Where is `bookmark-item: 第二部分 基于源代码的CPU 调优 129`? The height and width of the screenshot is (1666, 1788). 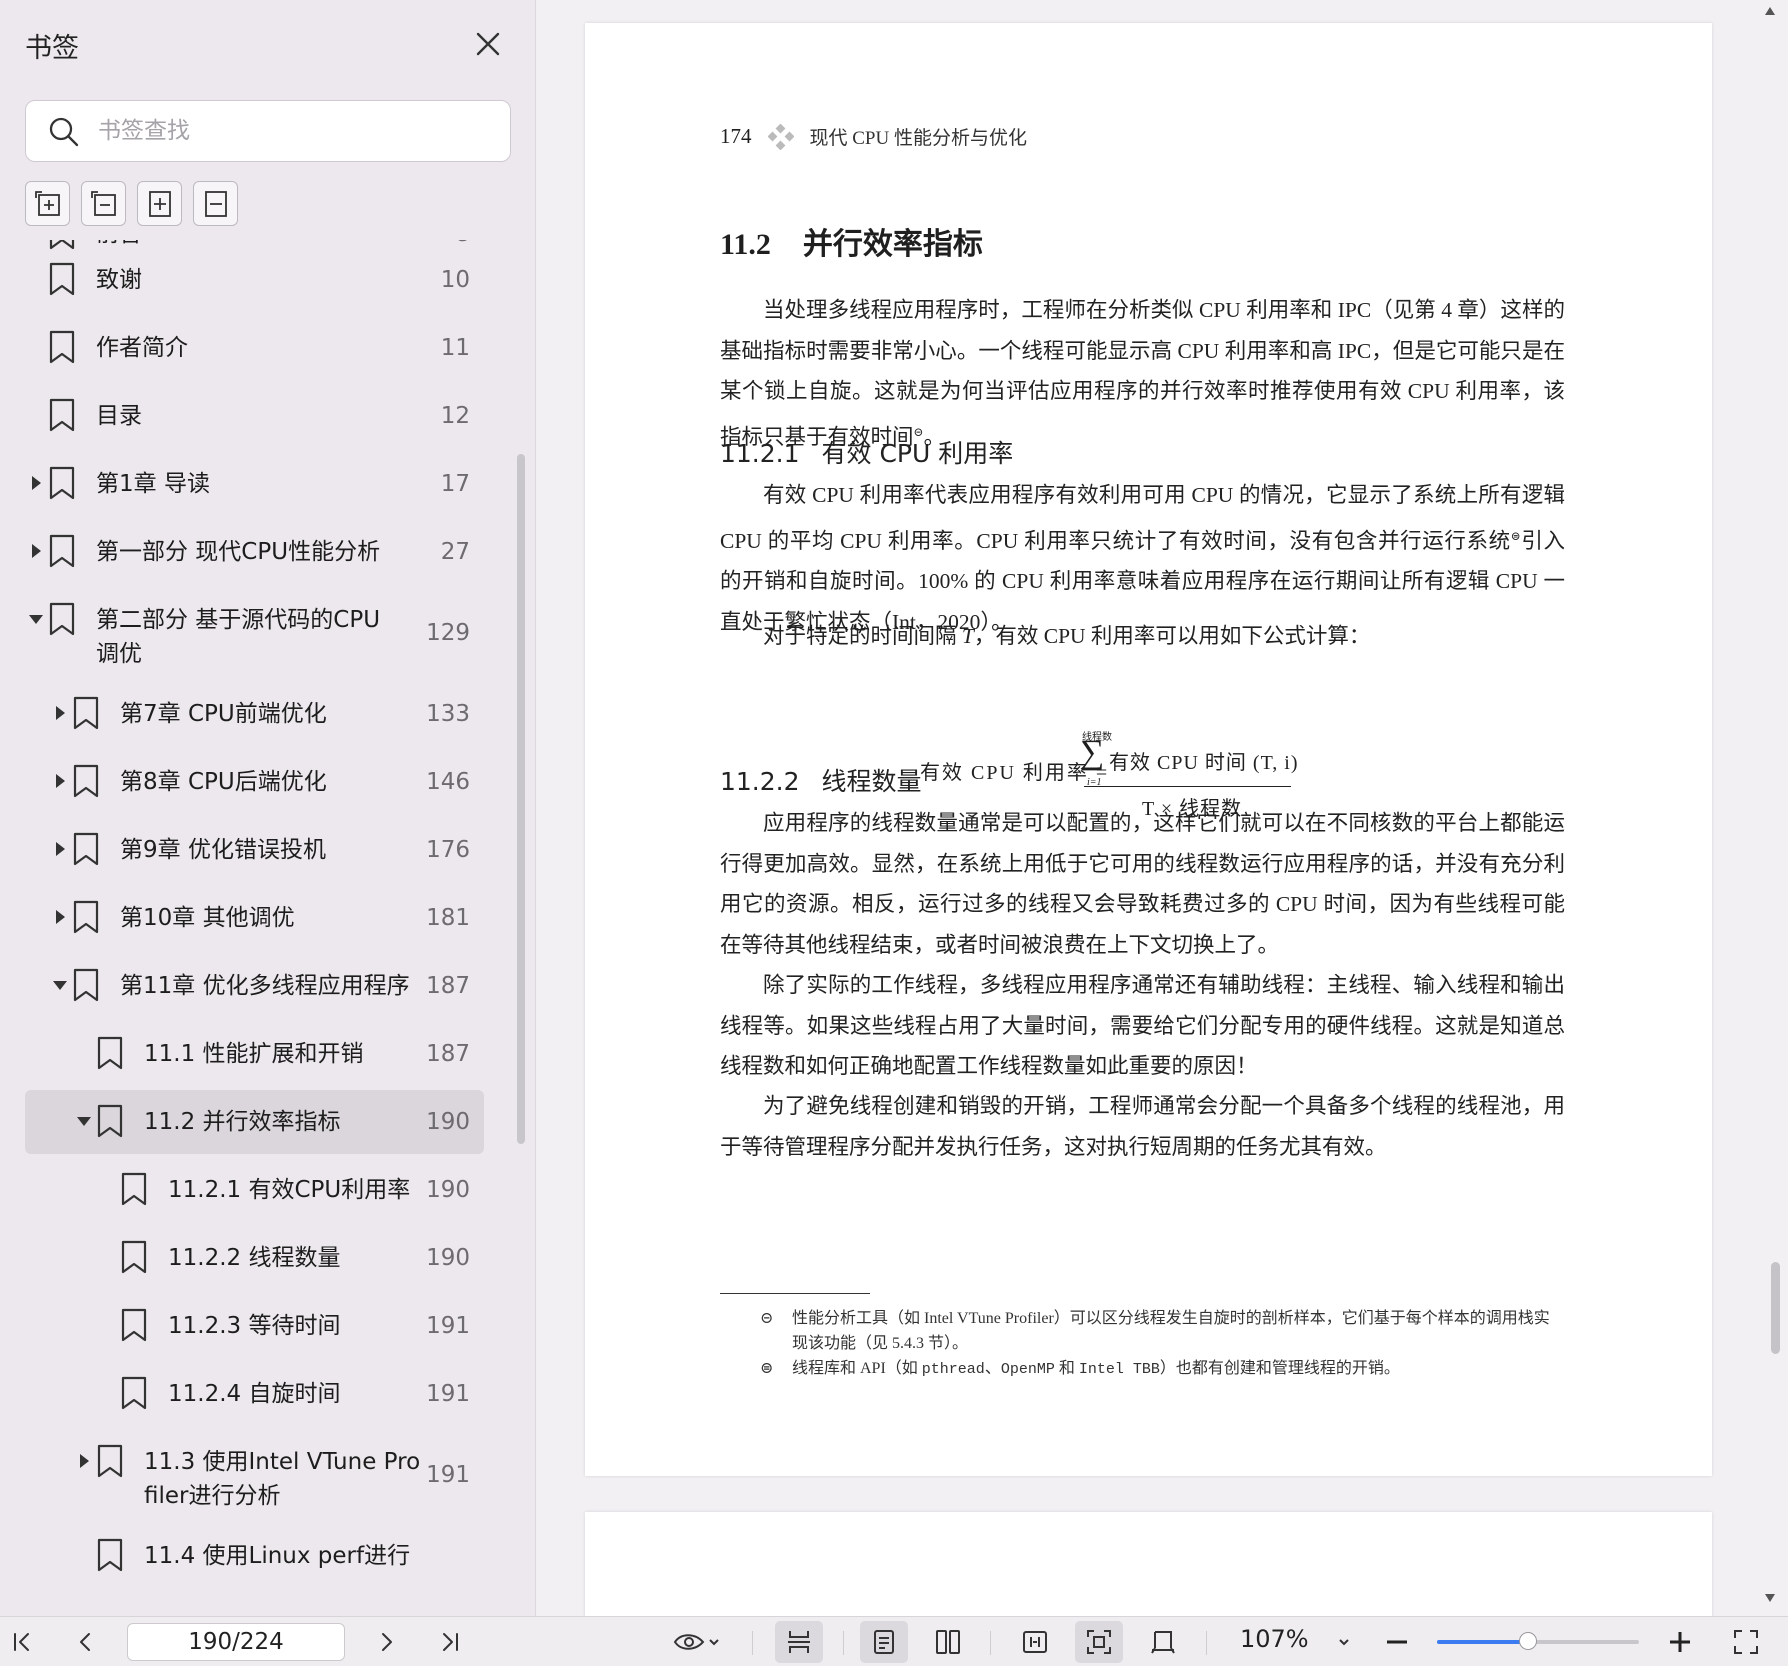
bookmark-item: 第二部分 基于源代码的CPU 调优 129 is located at coordinates (267, 633).